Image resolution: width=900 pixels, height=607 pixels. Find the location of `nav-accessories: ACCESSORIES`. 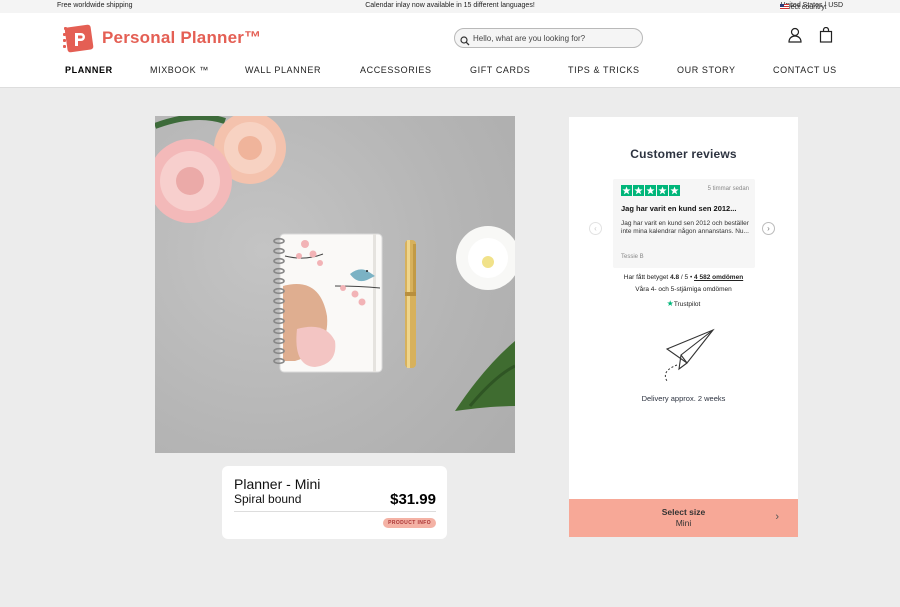

nav-accessories: ACCESSORIES is located at coordinates (396, 70).